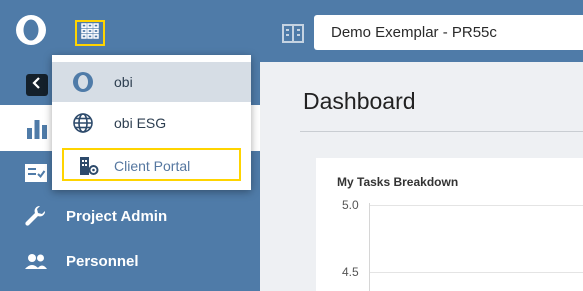 The image size is (583, 291). I want to click on chevron-left-icon, so click(37, 85).